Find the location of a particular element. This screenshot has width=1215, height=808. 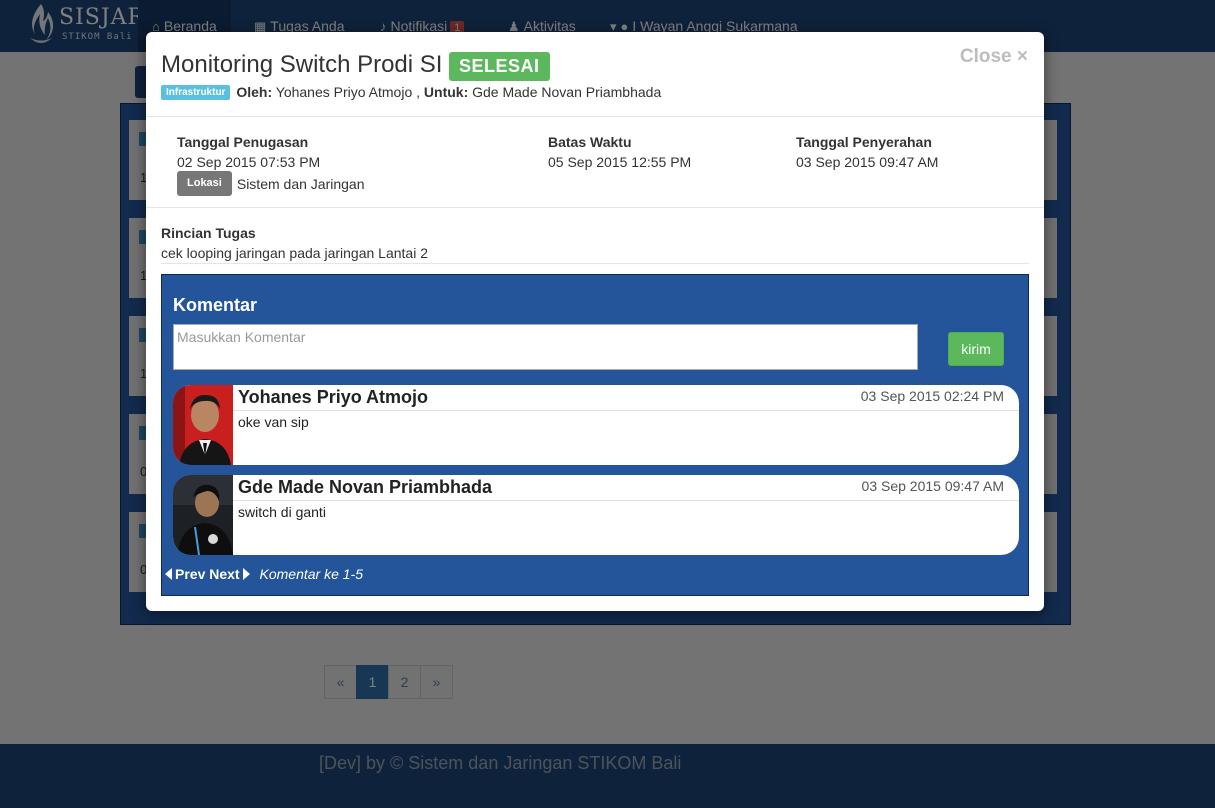

location-value: Sistem dan Jaringan is located at coordinates (300, 183).